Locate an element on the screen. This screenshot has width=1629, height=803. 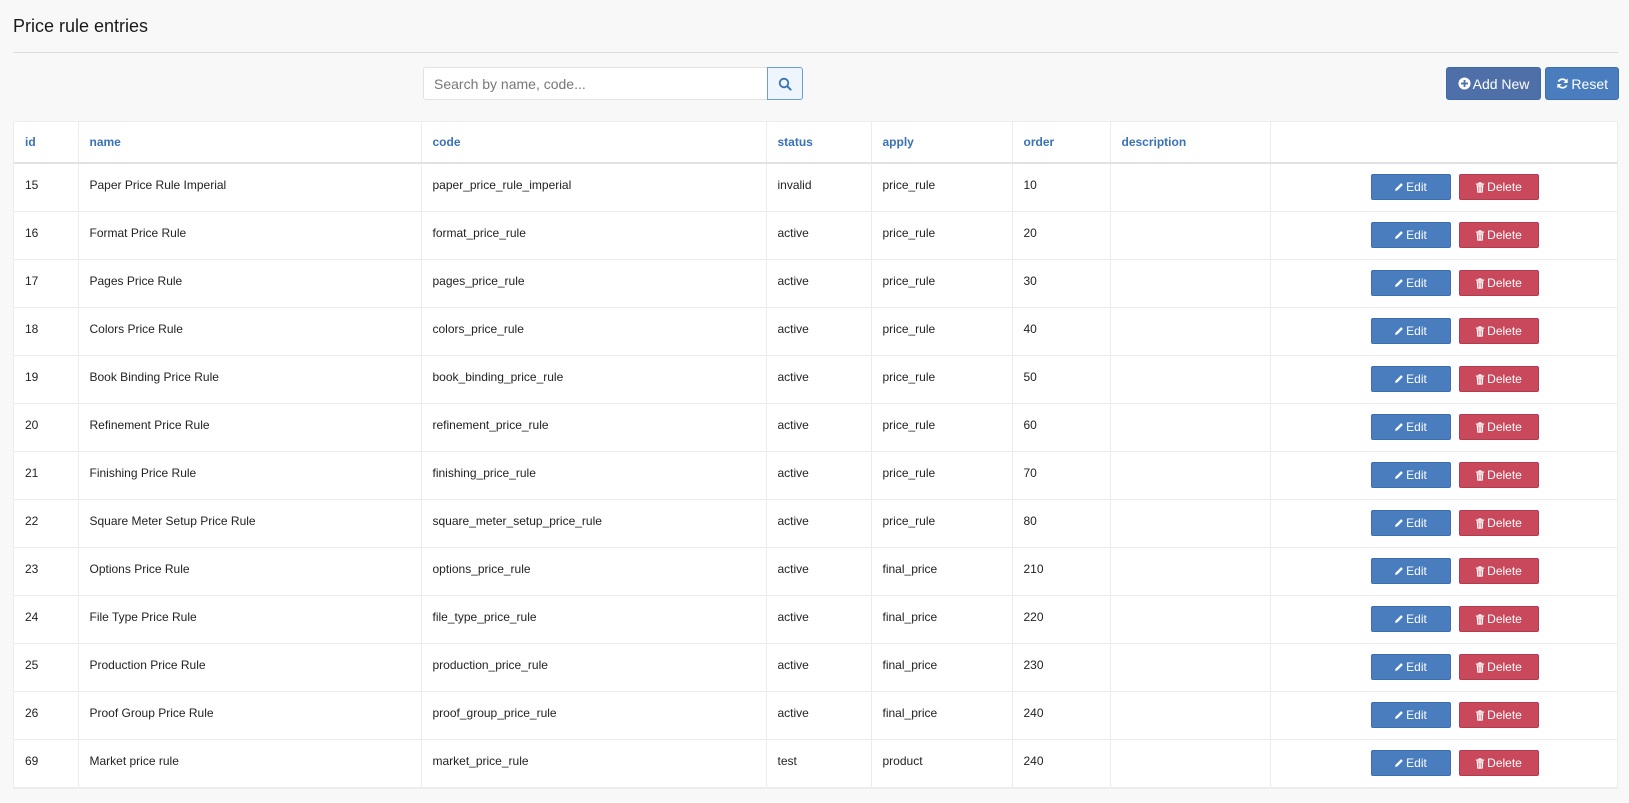
cell-name: File Type Price Rule is located at coordinates (250, 619).